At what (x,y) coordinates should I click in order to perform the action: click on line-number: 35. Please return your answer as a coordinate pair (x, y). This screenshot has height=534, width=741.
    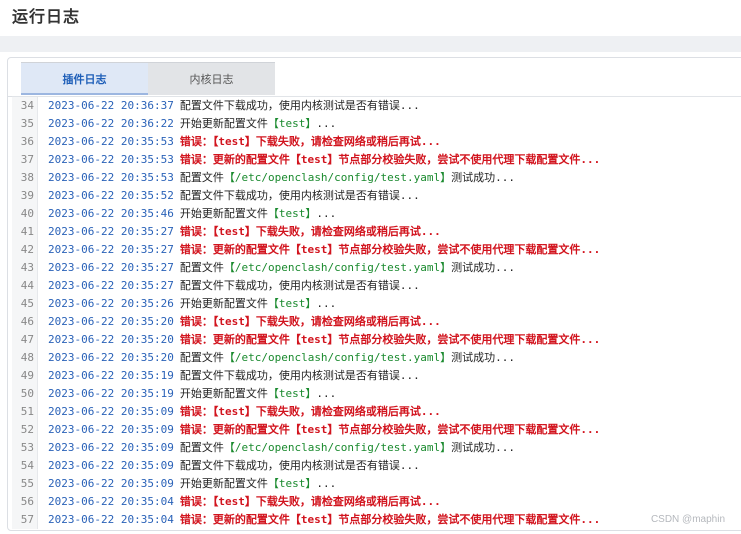
    Looking at the image, I should click on (25, 124).